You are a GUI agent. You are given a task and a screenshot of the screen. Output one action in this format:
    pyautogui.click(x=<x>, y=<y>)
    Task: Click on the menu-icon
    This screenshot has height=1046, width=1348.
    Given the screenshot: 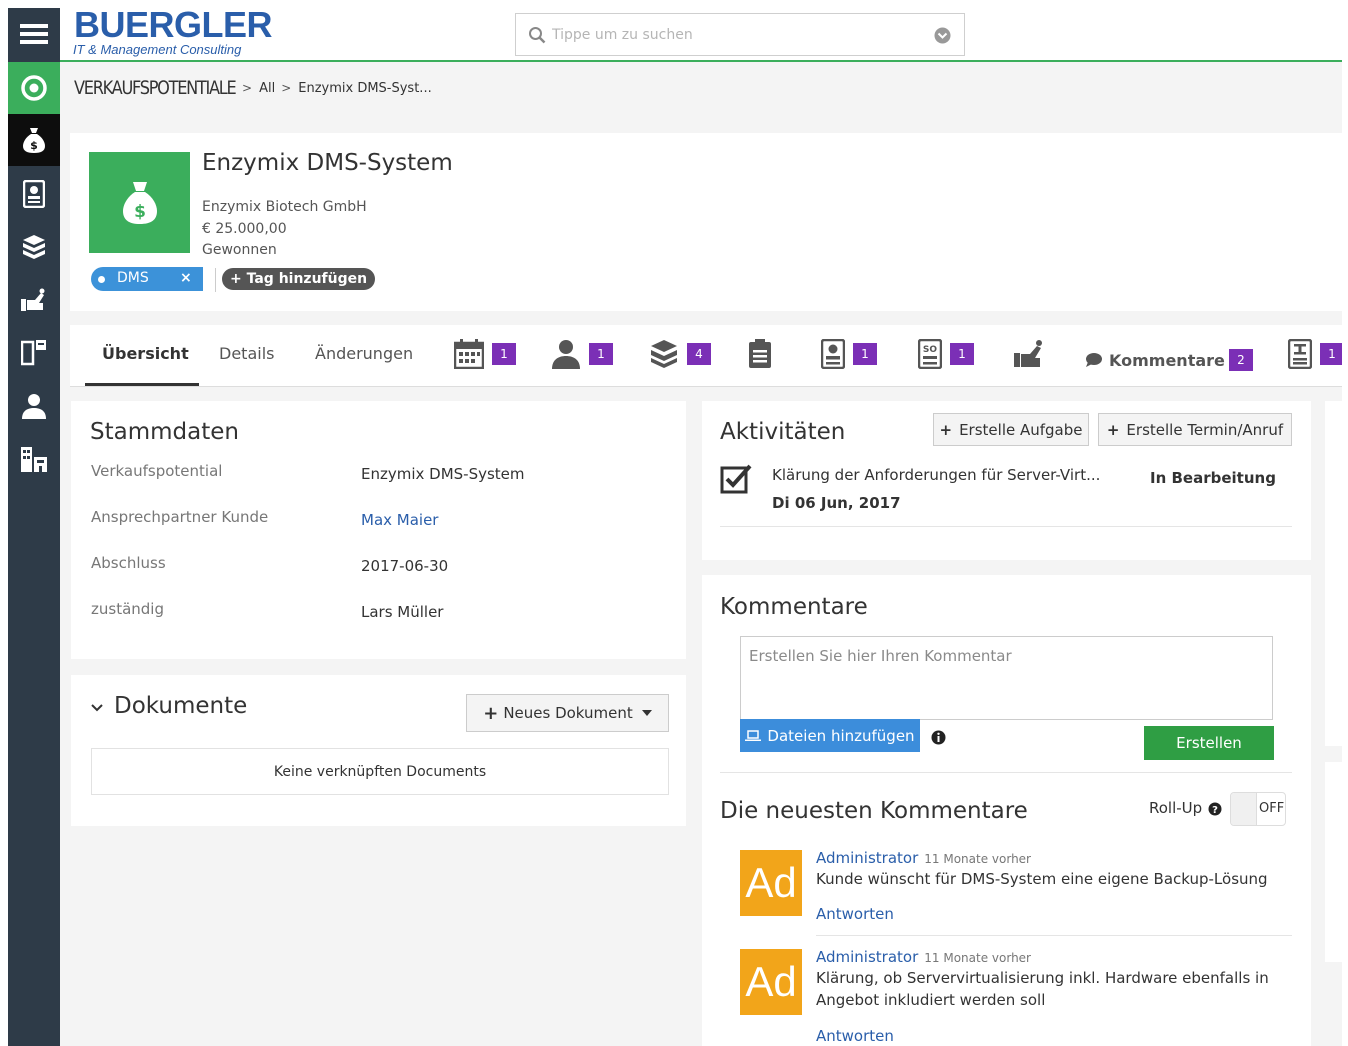 What is the action you would take?
    pyautogui.click(x=34, y=34)
    